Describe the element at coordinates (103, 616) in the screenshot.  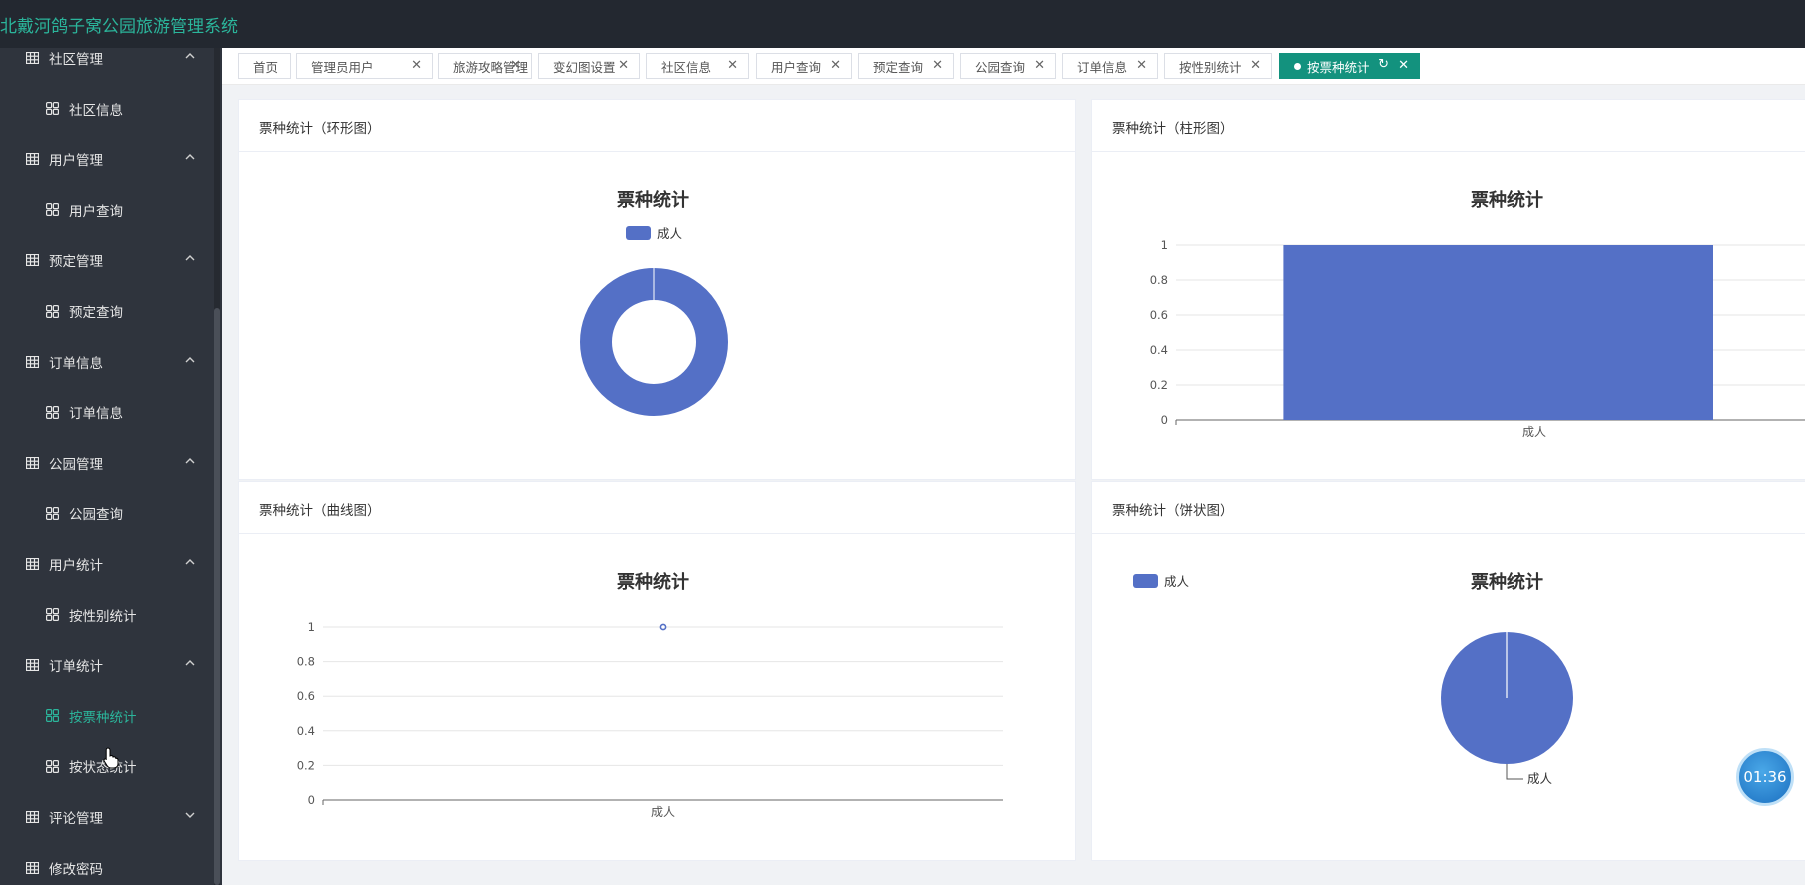
I see `sidebar-item-label: 按性别统计` at that location.